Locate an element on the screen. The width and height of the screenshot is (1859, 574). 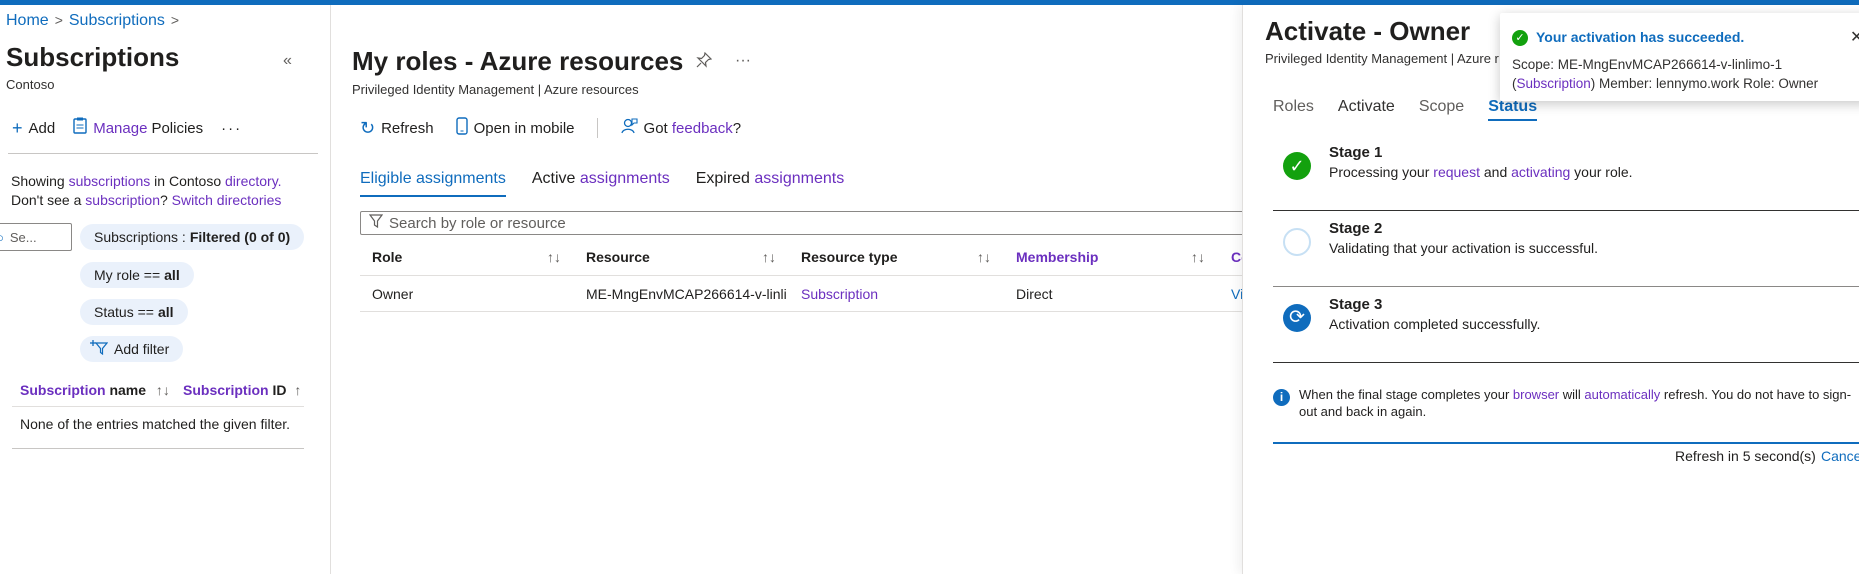
filter-icon is located at coordinates (376, 223).